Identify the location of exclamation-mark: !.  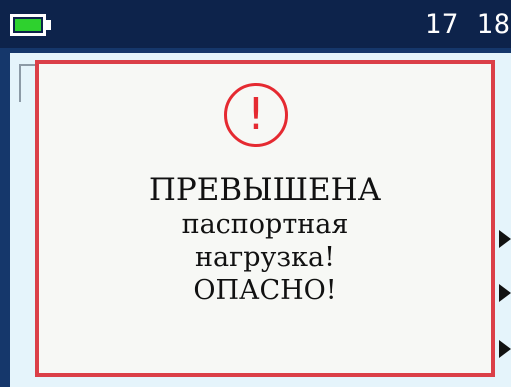
(256, 114).